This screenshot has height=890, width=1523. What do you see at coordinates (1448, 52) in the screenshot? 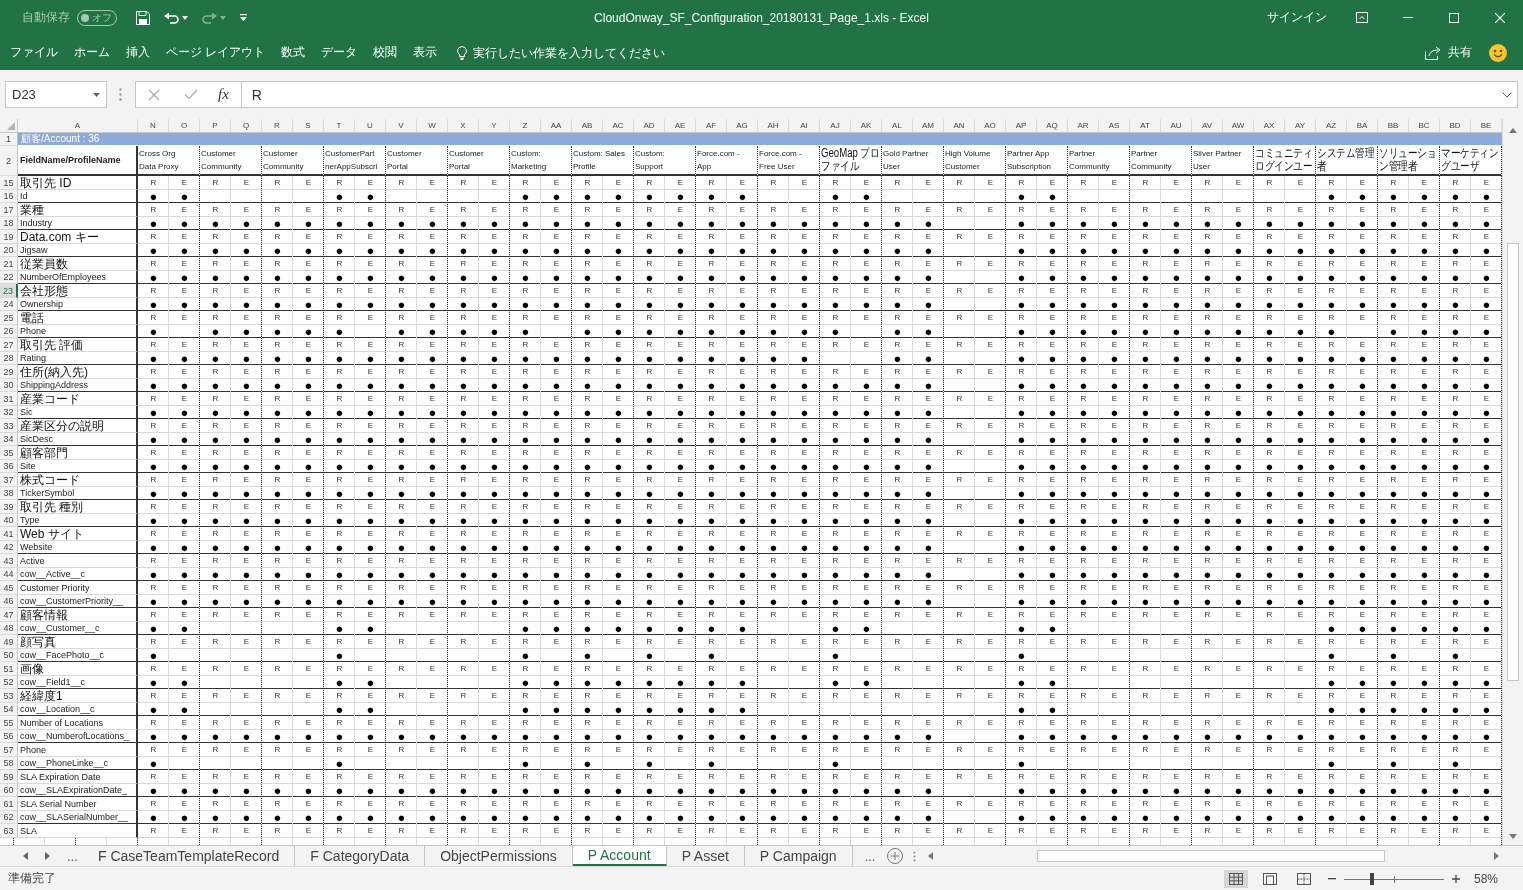
I see `share-button: 共有` at bounding box center [1448, 52].